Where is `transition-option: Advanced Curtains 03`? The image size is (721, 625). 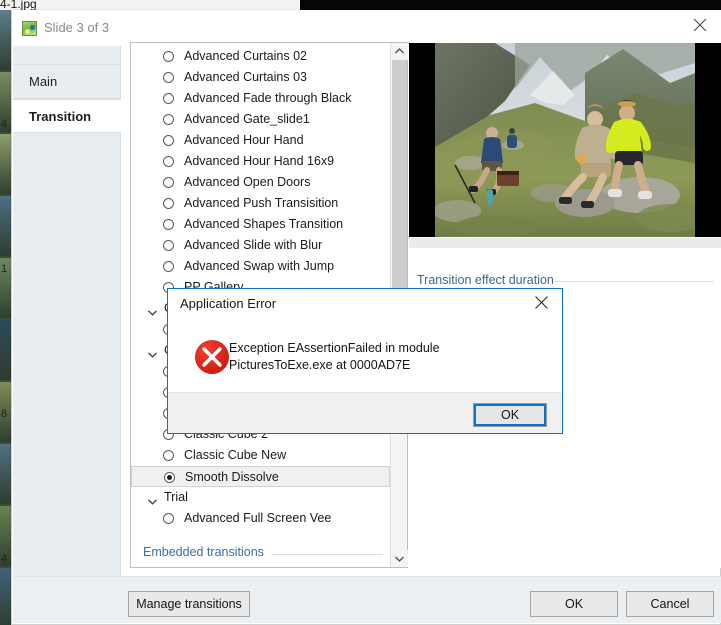
transition-option: Advanced Curtains 03 is located at coordinates (260, 77).